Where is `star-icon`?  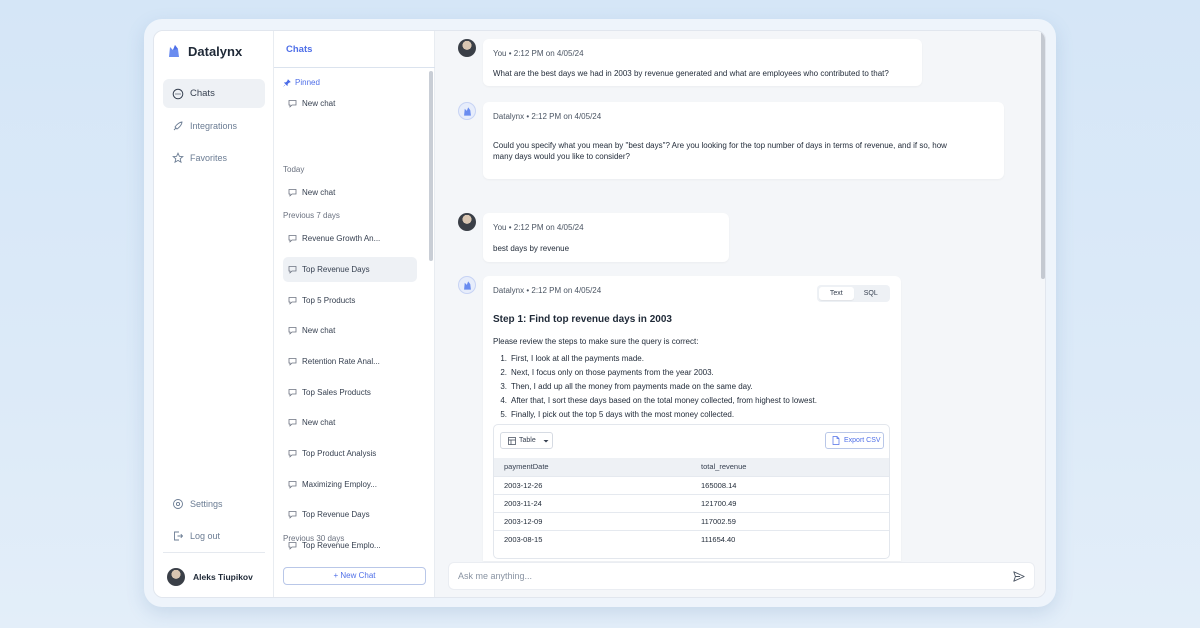 star-icon is located at coordinates (178, 157).